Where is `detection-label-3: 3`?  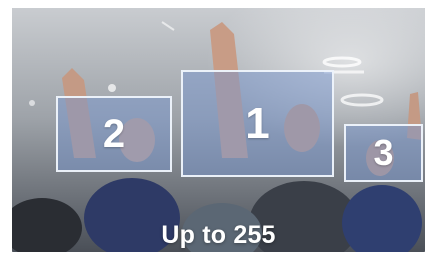
detection-label-3: 3 is located at coordinates (383, 152).